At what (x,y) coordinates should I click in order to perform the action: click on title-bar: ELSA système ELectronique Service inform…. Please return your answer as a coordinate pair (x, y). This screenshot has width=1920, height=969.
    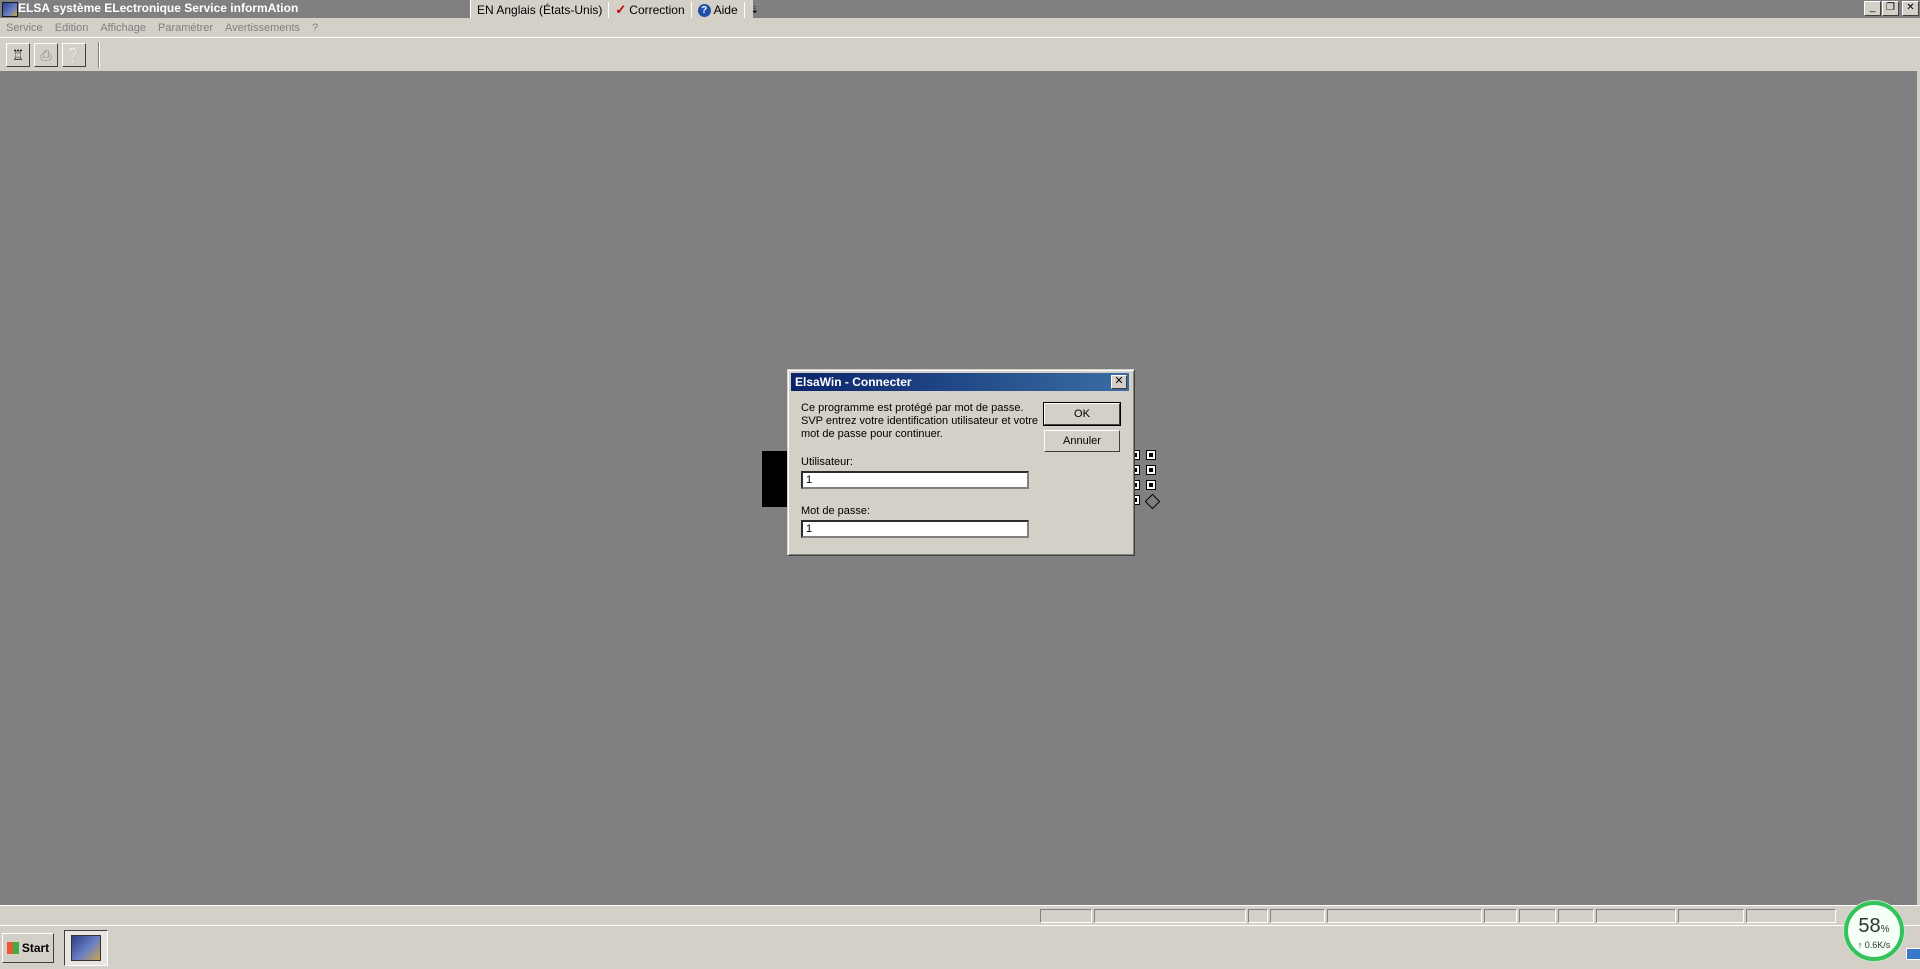
    Looking at the image, I should click on (960, 10).